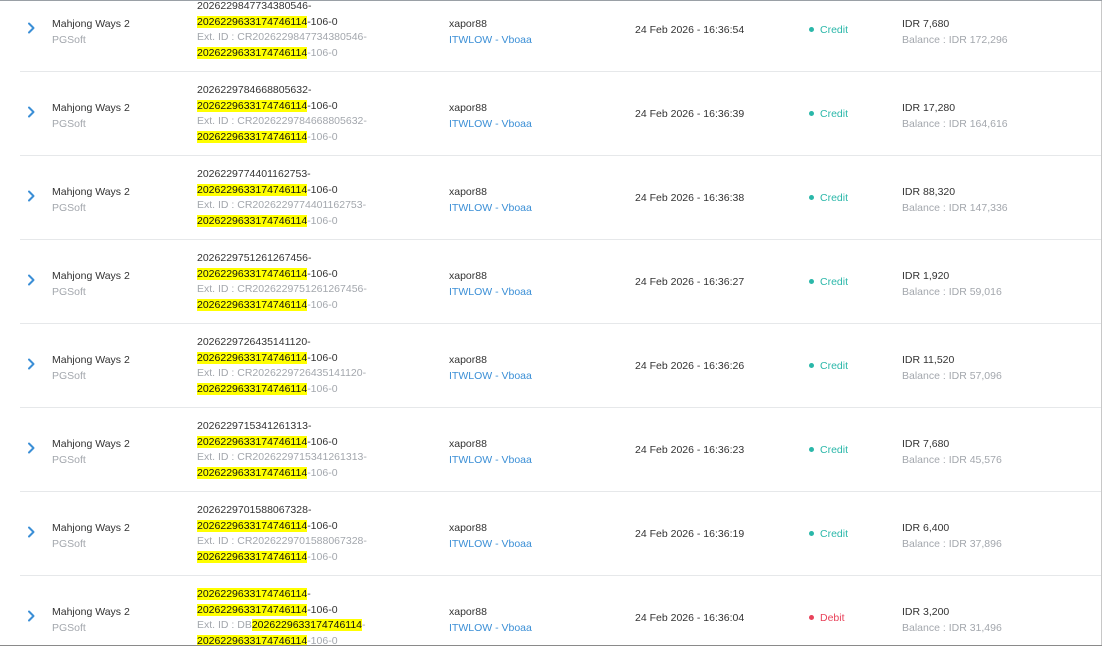 The height and width of the screenshot is (646, 1102). Describe the element at coordinates (928, 360) in the screenshot. I see `transaction-amount: IDR 11,520` at that location.